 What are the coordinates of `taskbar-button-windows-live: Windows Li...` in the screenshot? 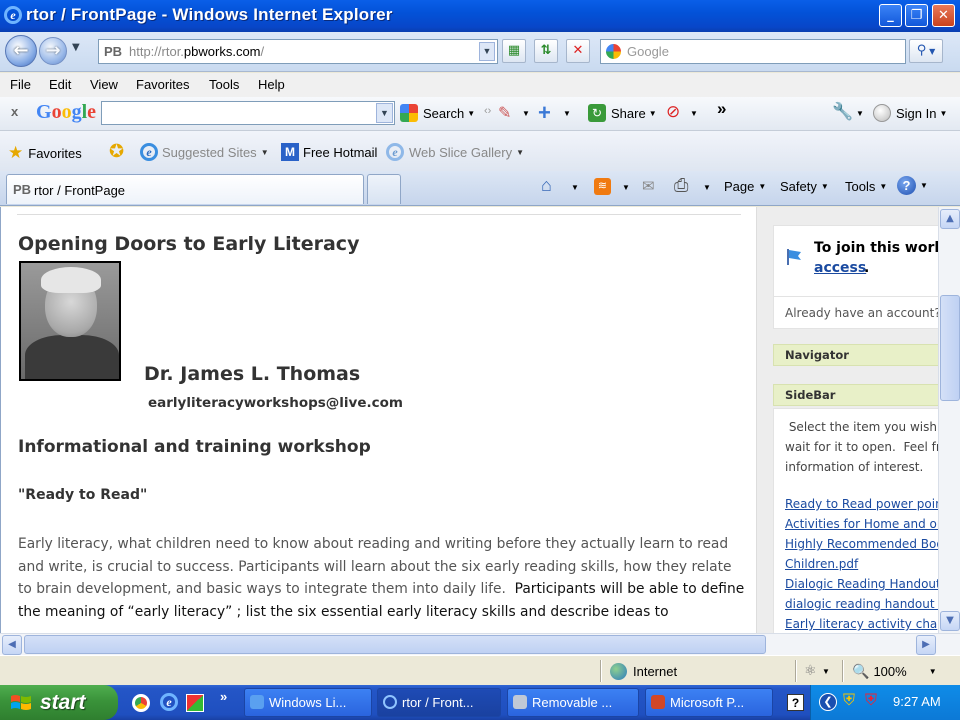 It's located at (308, 702).